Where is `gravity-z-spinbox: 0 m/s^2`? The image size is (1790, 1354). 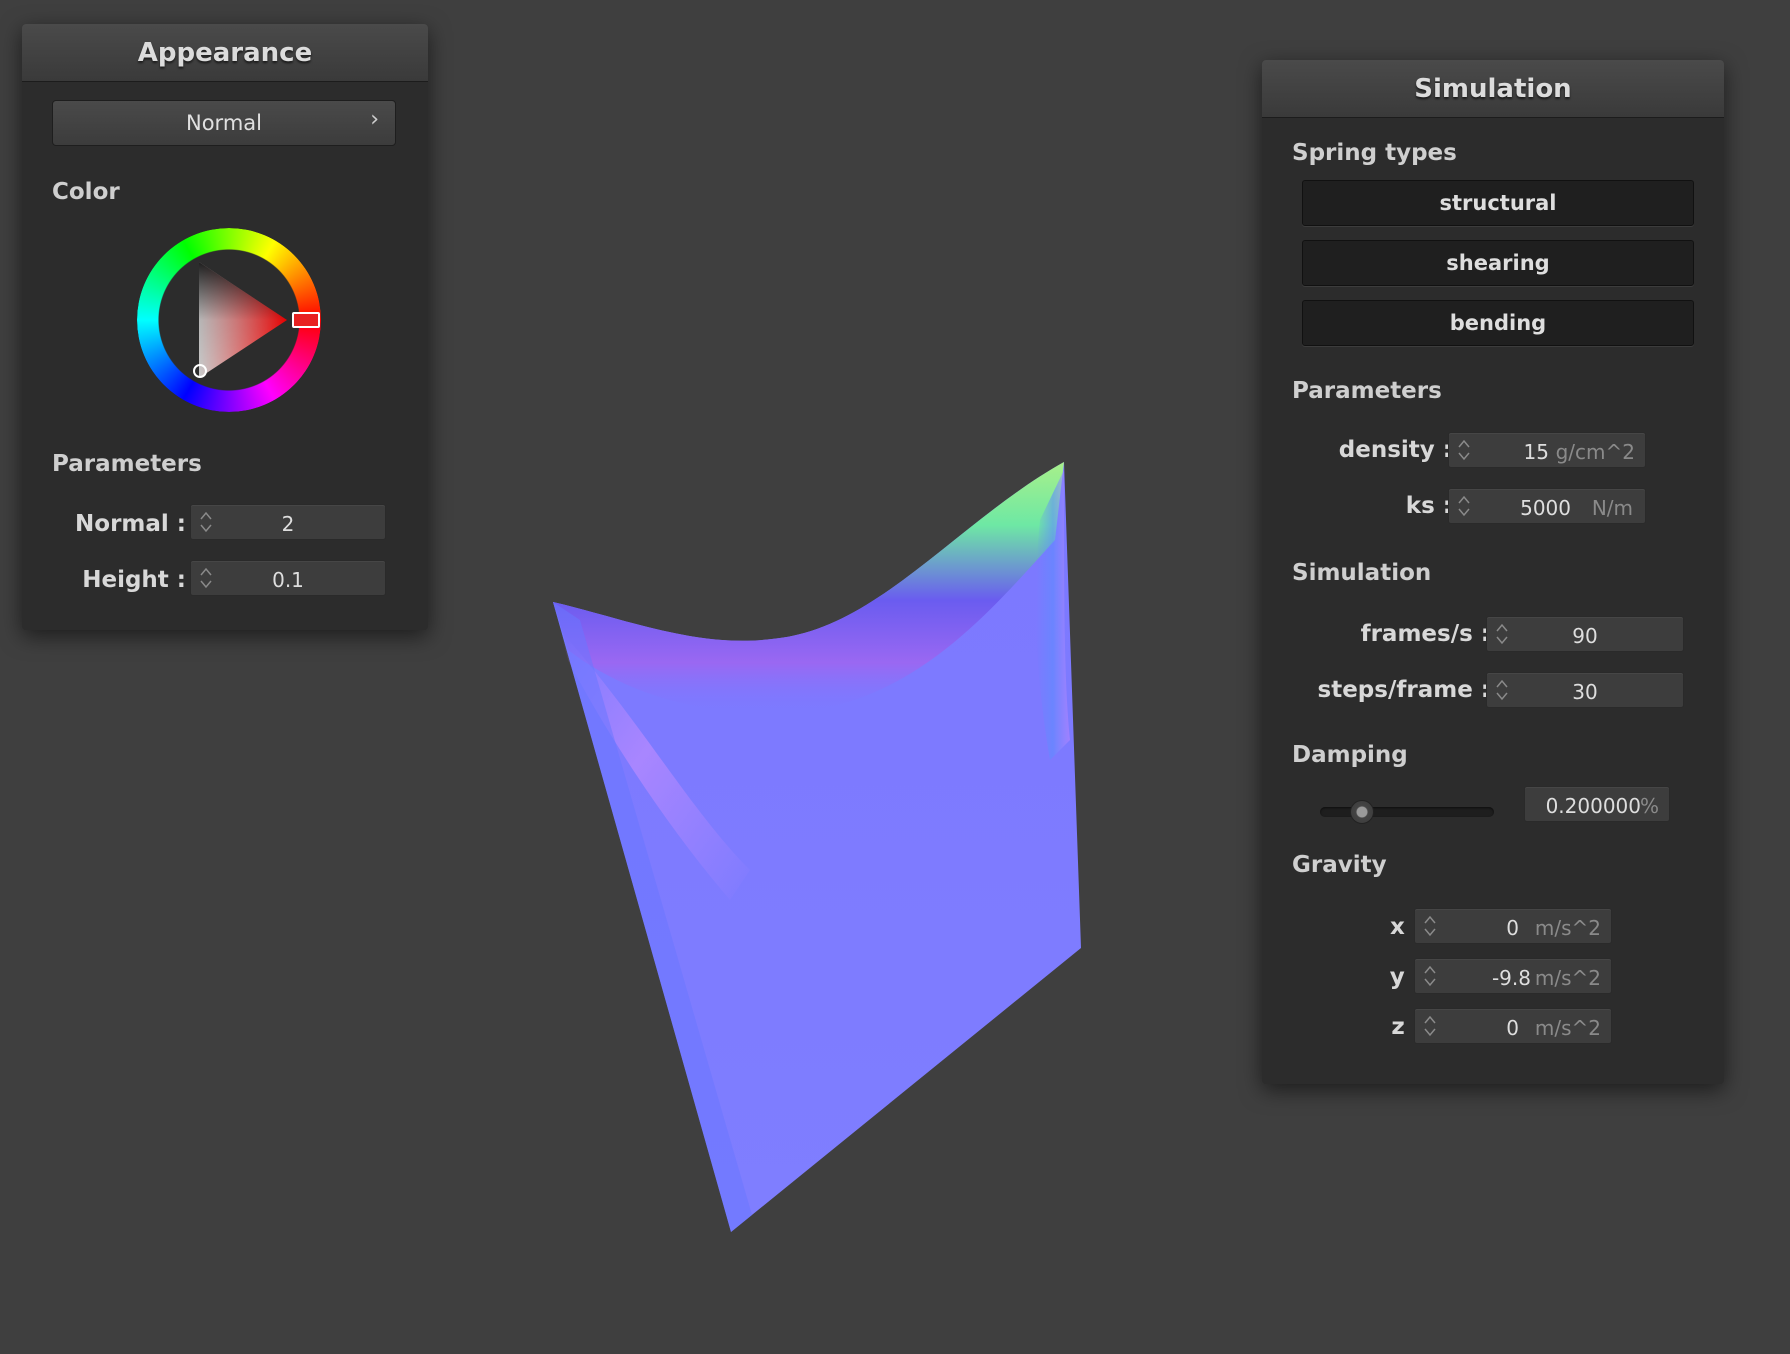
gravity-z-spinbox: 0 m/s^2 is located at coordinates (1513, 1026).